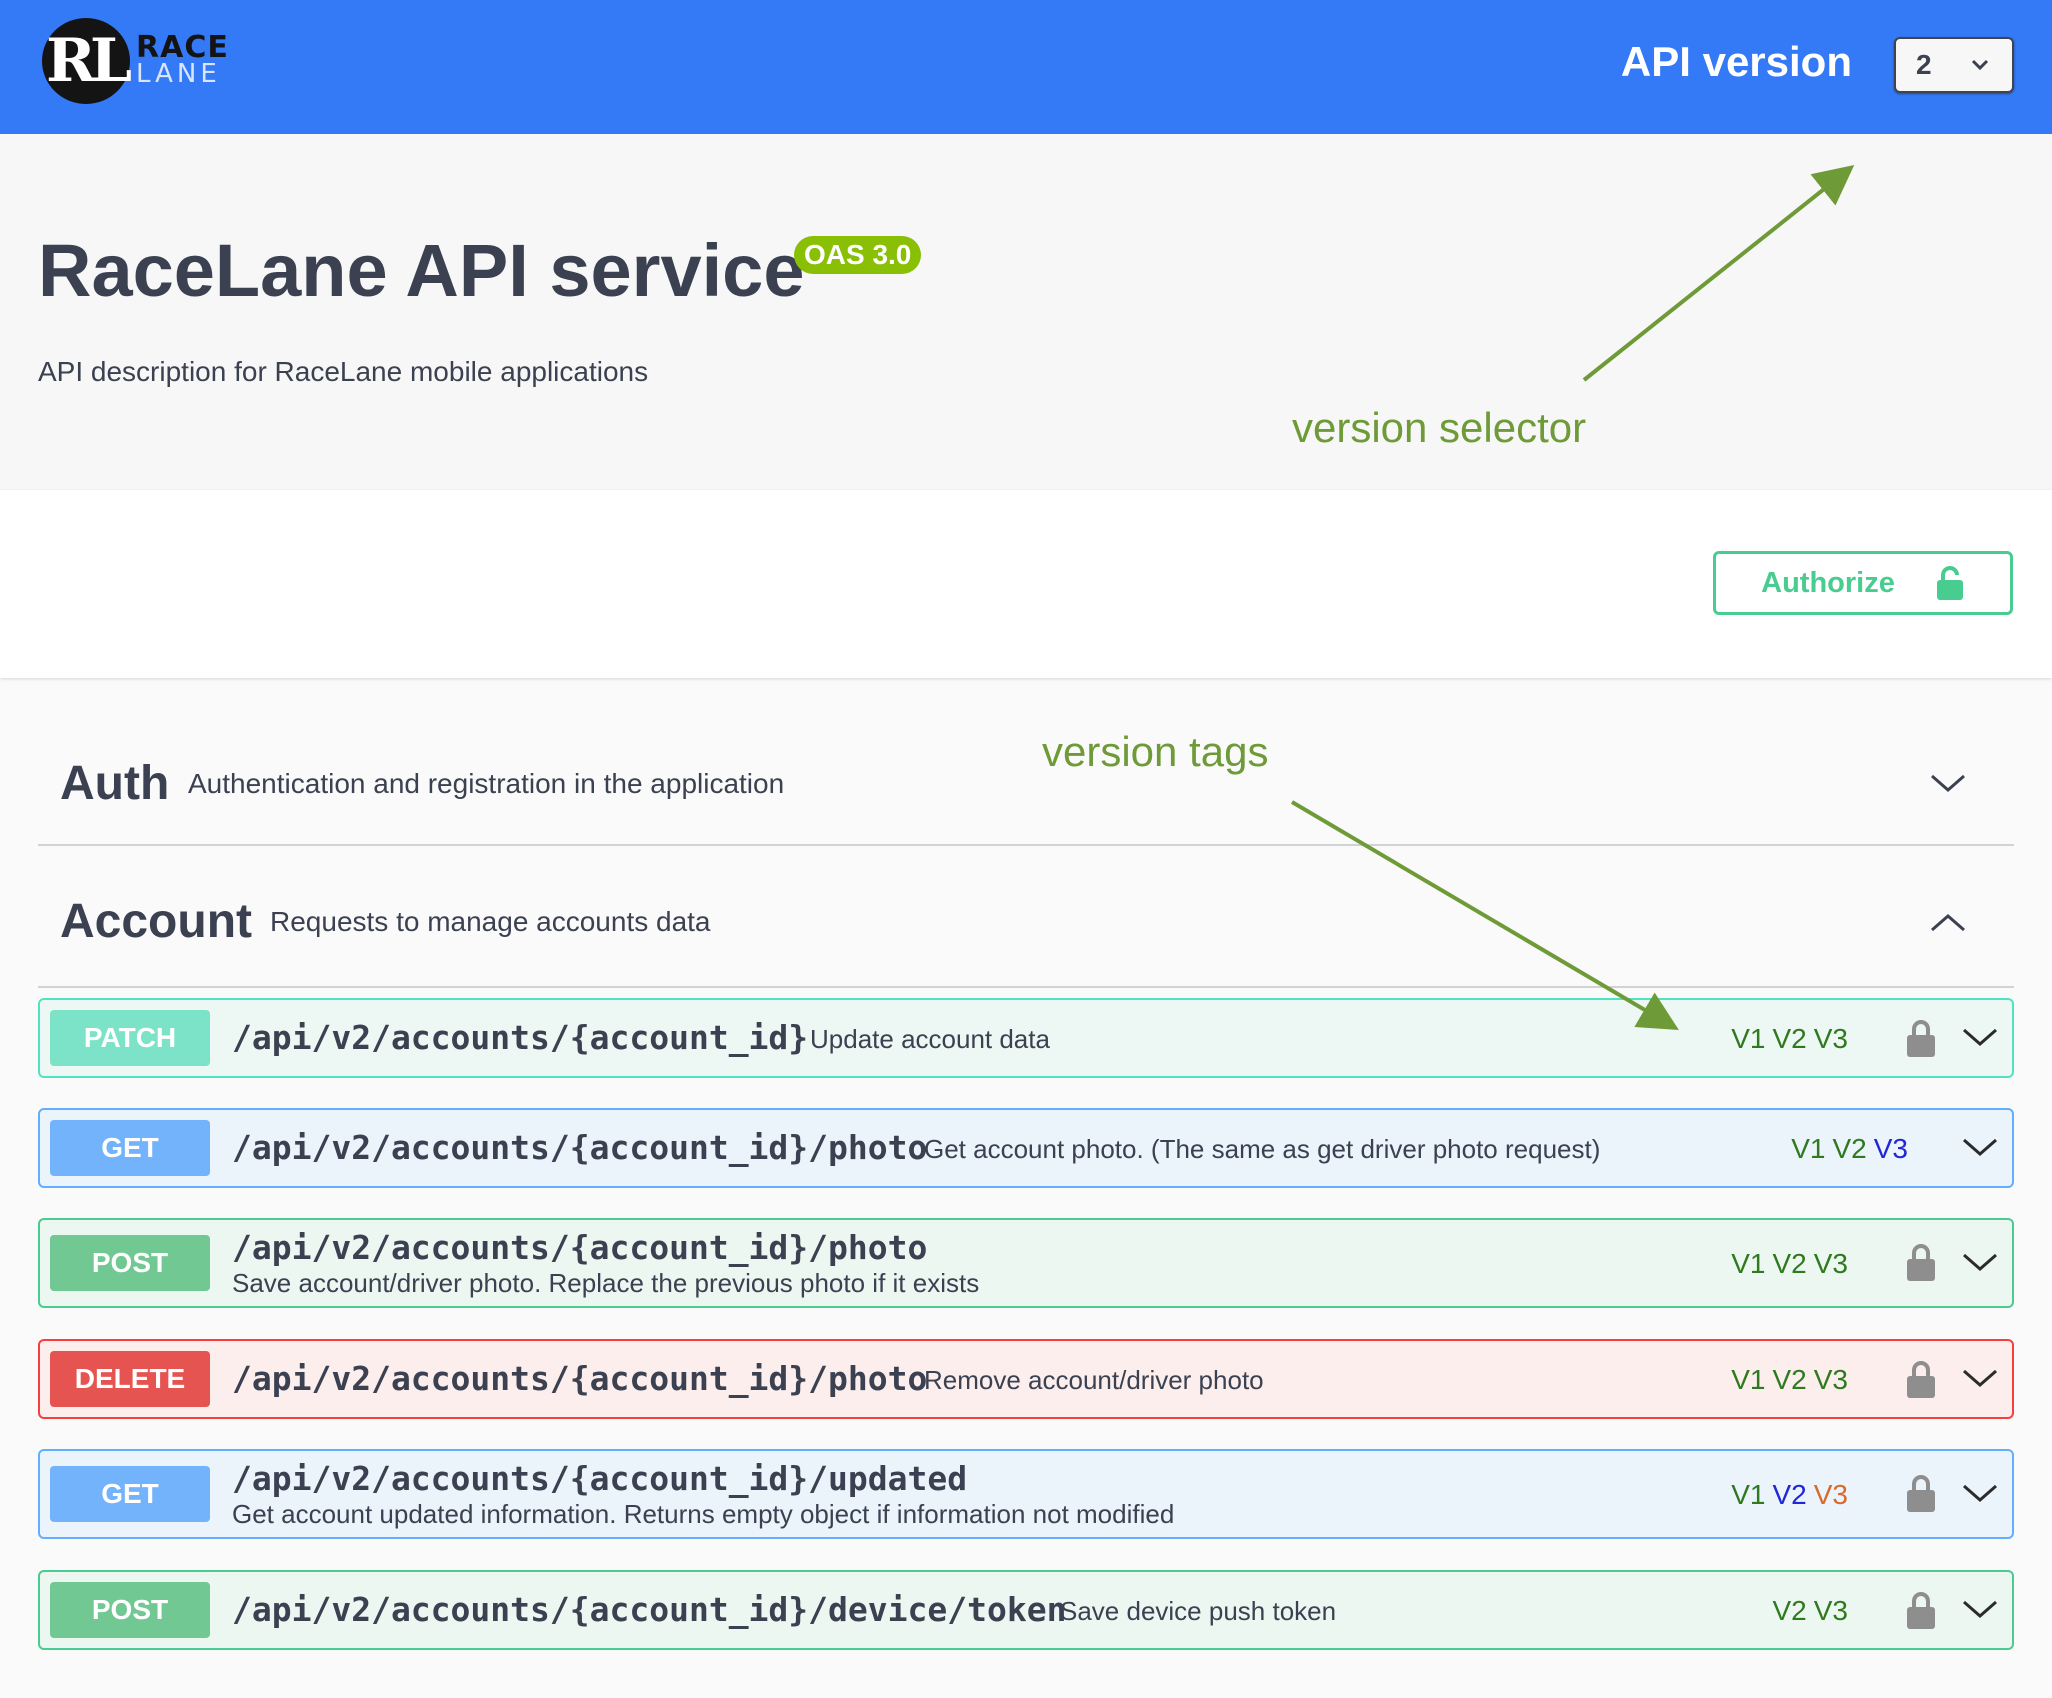 Image resolution: width=2052 pixels, height=1698 pixels. I want to click on logo-text-lane: LANE, so click(178, 74).